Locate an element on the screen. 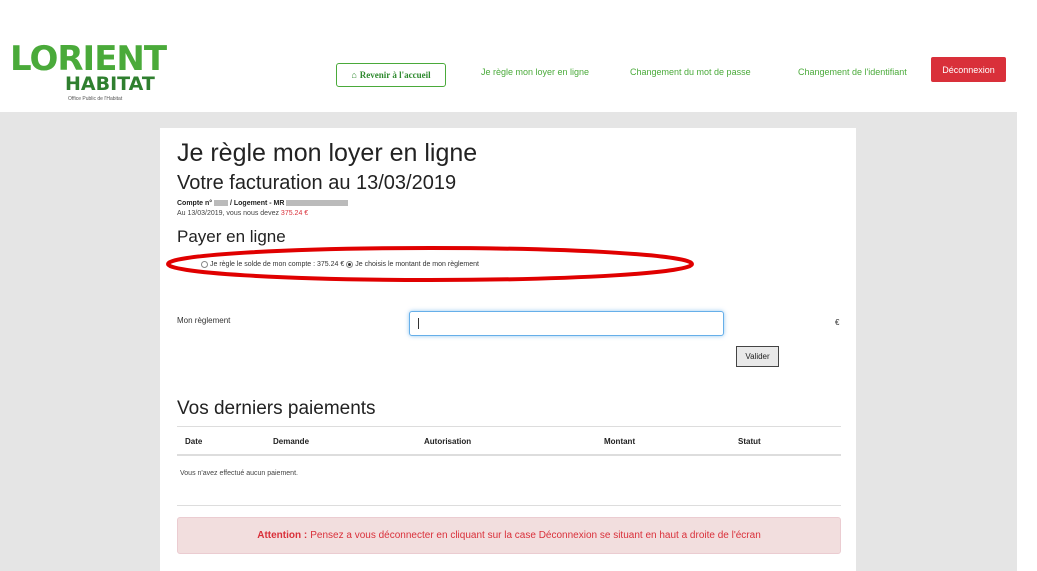 The width and height of the screenshot is (1037, 571). radio-choose-amount is located at coordinates (350, 264).